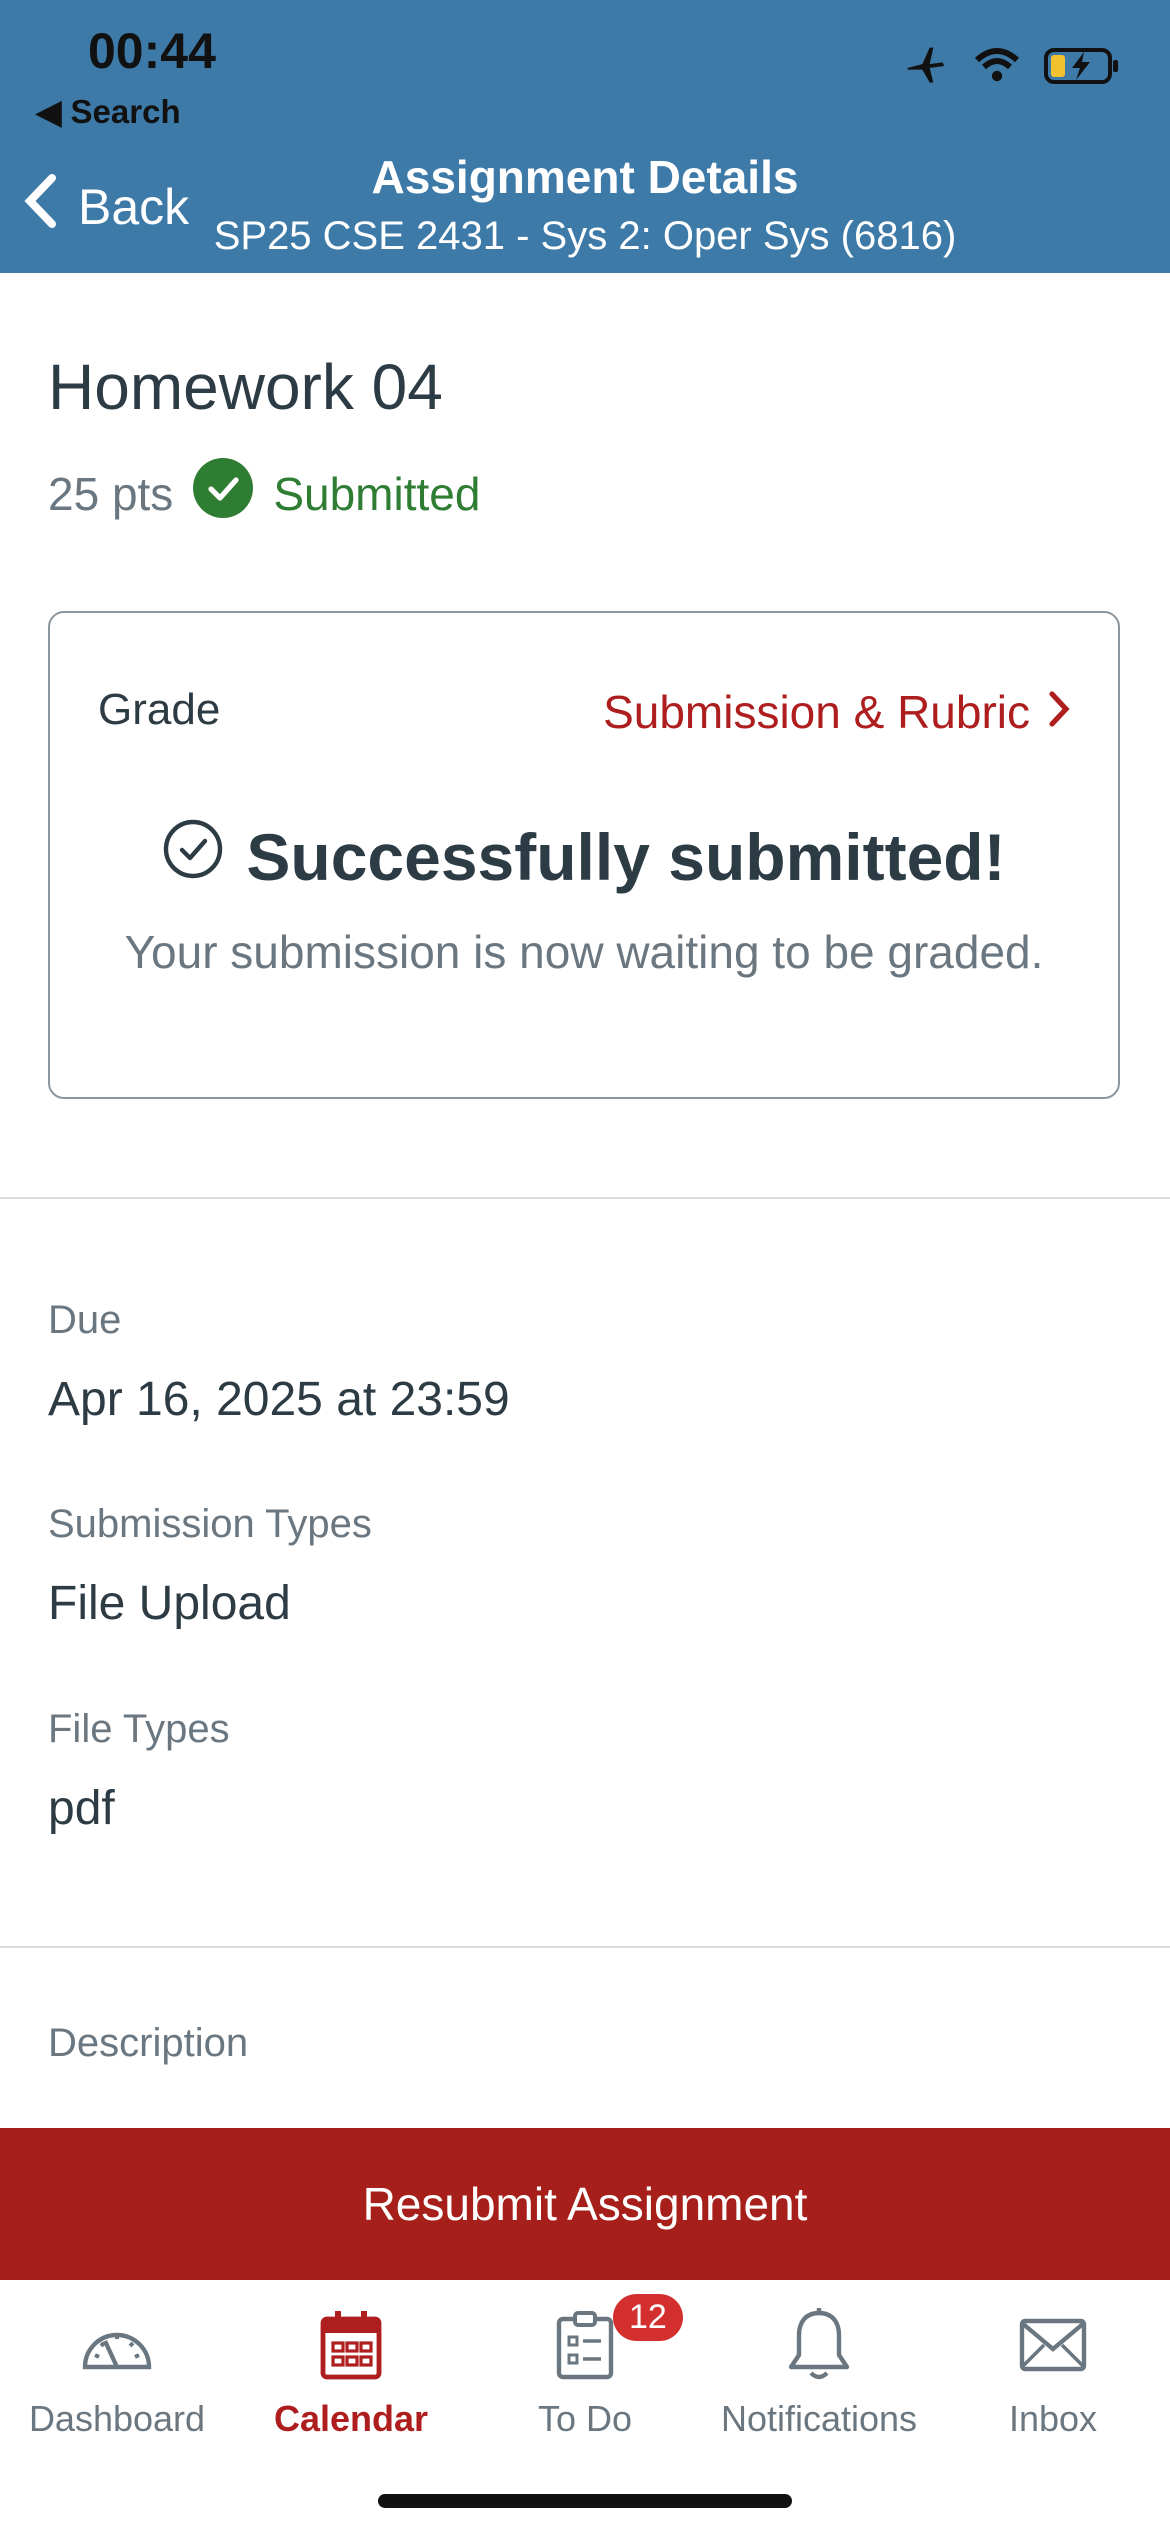 The height and width of the screenshot is (2532, 1170). I want to click on status-icons, so click(1011, 68).